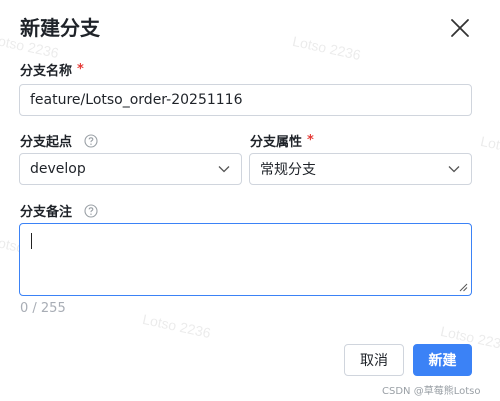 The image size is (500, 401). Describe the element at coordinates (46, 71) in the screenshot. I see `branch-name-label-text: 分支名称` at that location.